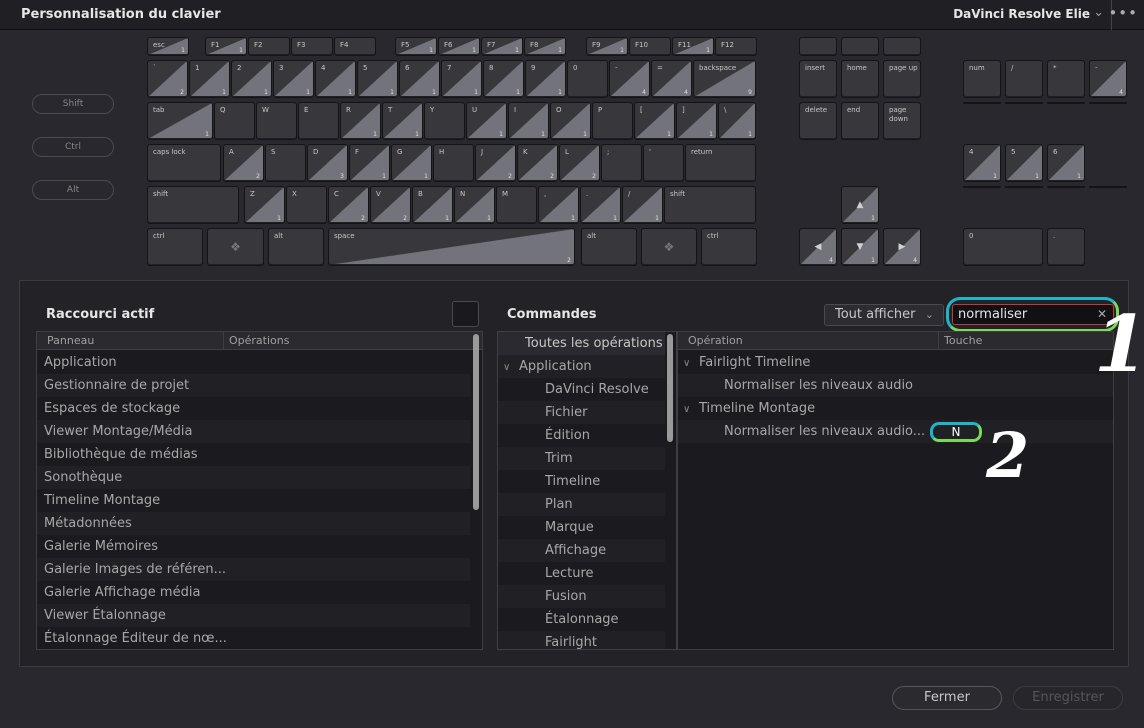 The image size is (1144, 728). I want to click on key-8: 81, so click(1024, 103).